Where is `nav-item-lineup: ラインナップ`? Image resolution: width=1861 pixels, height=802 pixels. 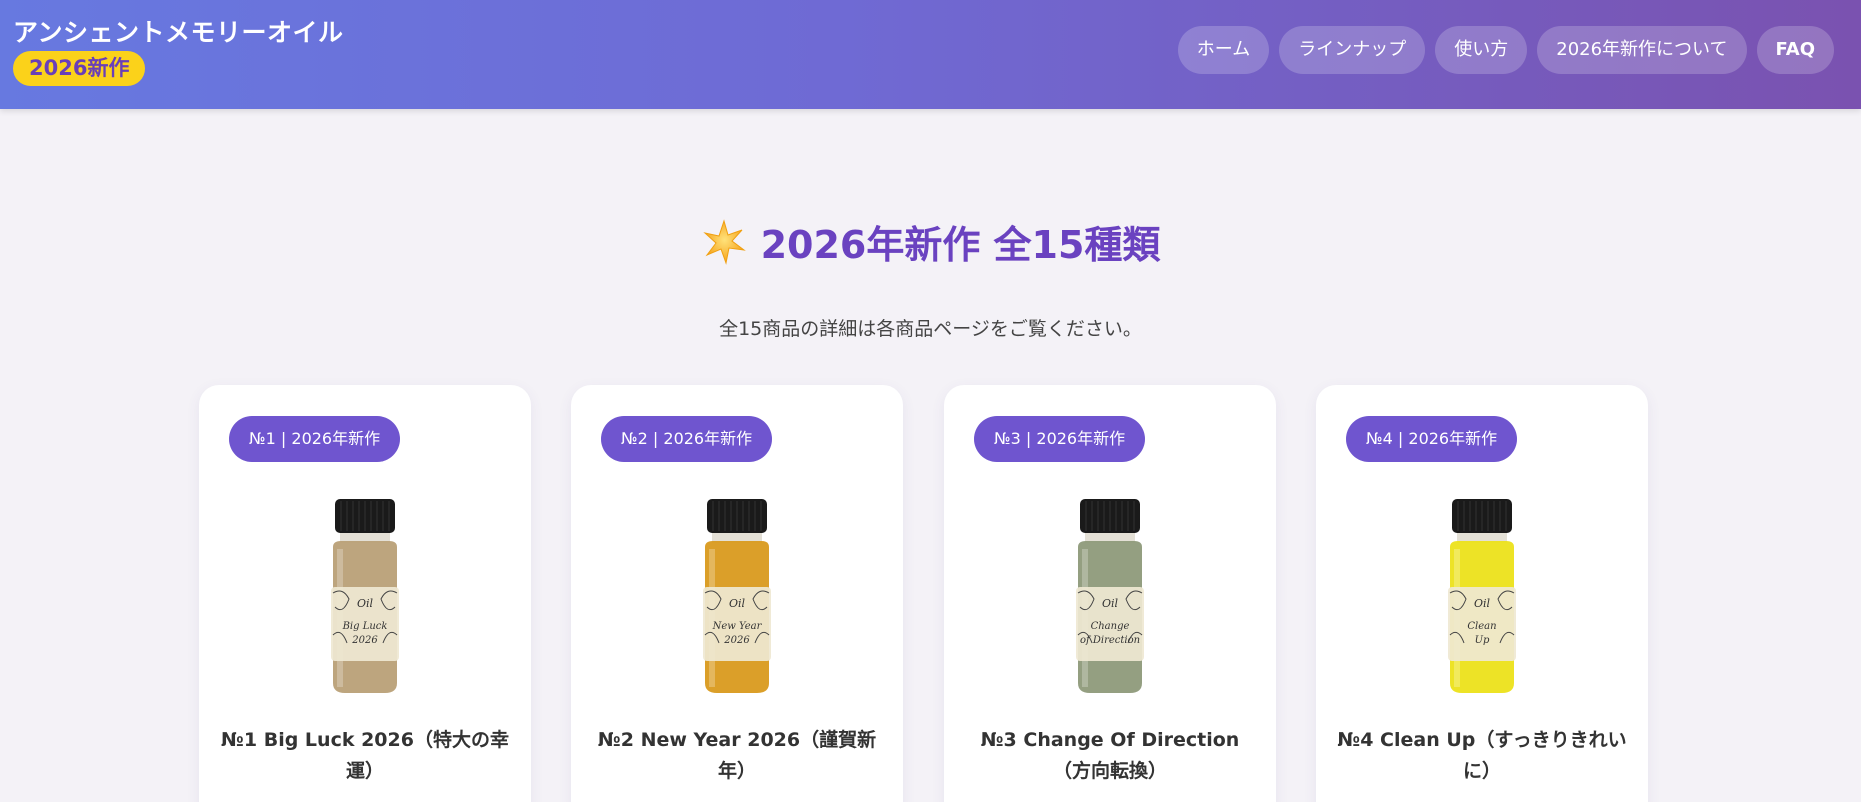
nav-item-lineup: ラインナップ is located at coordinates (1352, 50).